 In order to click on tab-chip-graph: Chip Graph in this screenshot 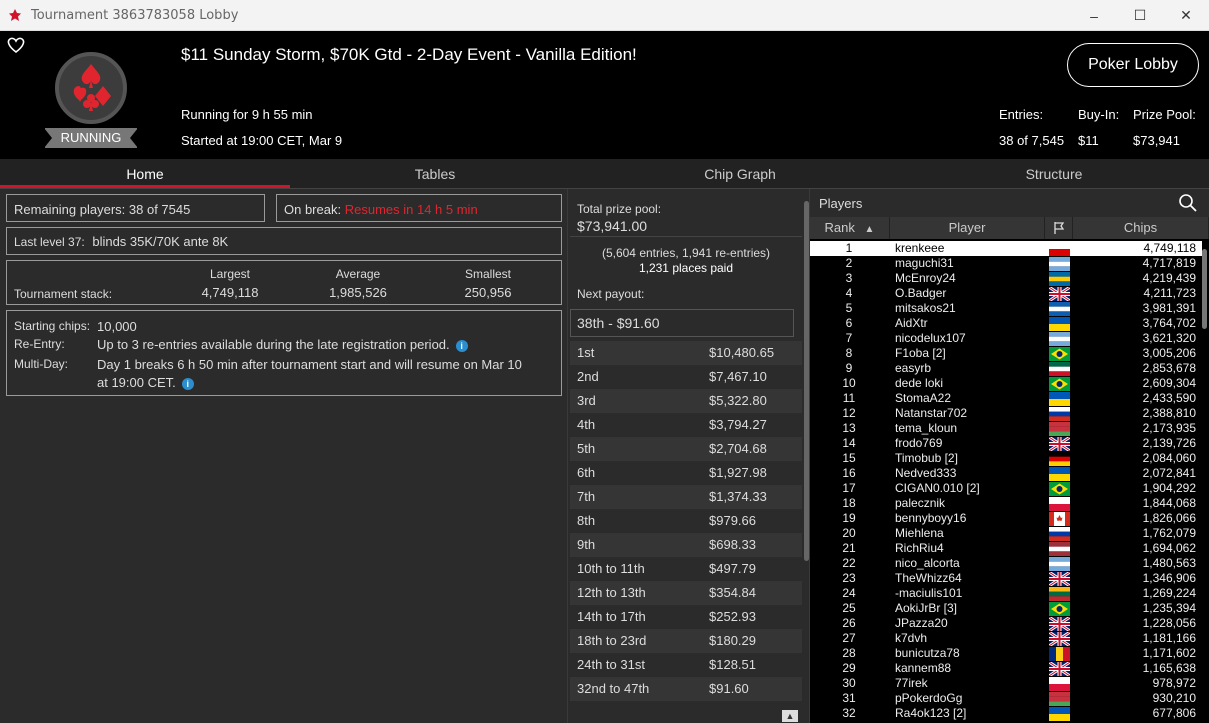, I will do `click(740, 174)`.